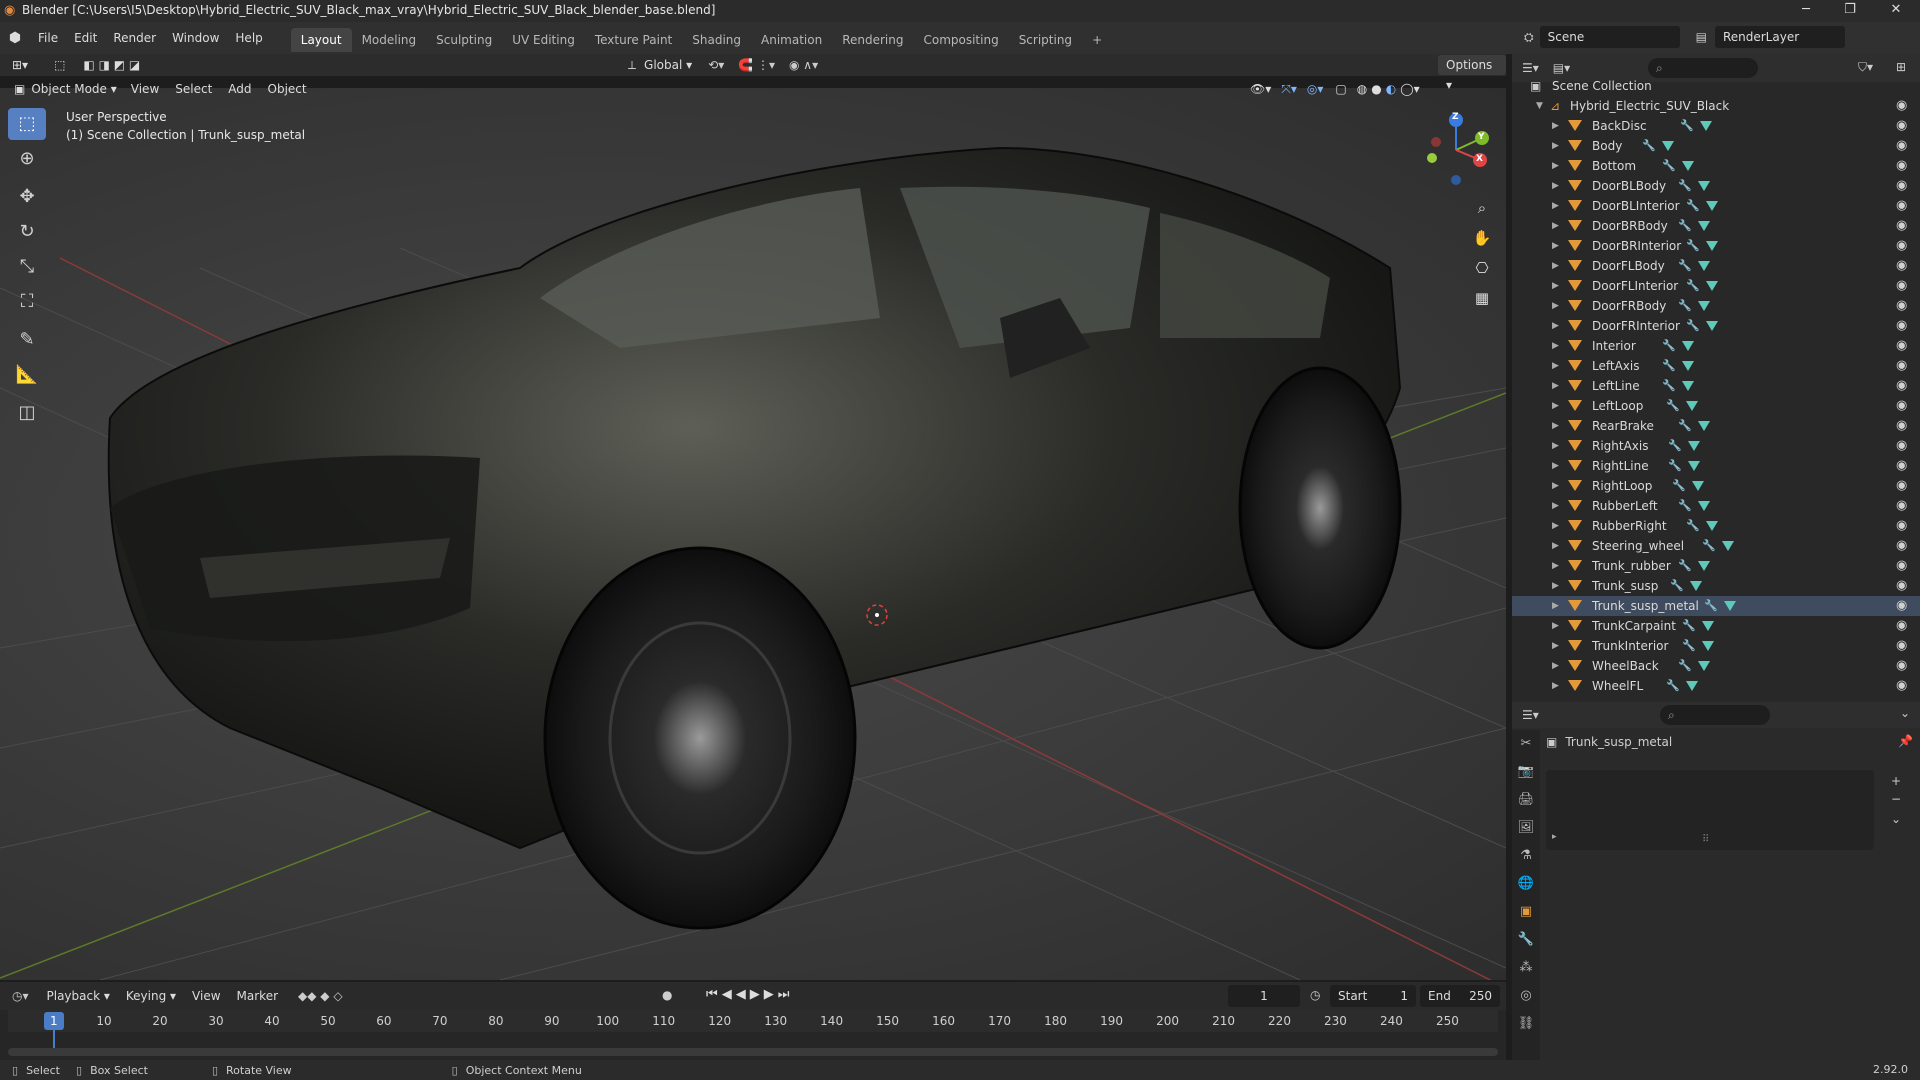 The width and height of the screenshot is (1920, 1080). Describe the element at coordinates (1716, 486) in the screenshot. I see `outliner-item: ▶ RightLoop 🔧 ◉` at that location.